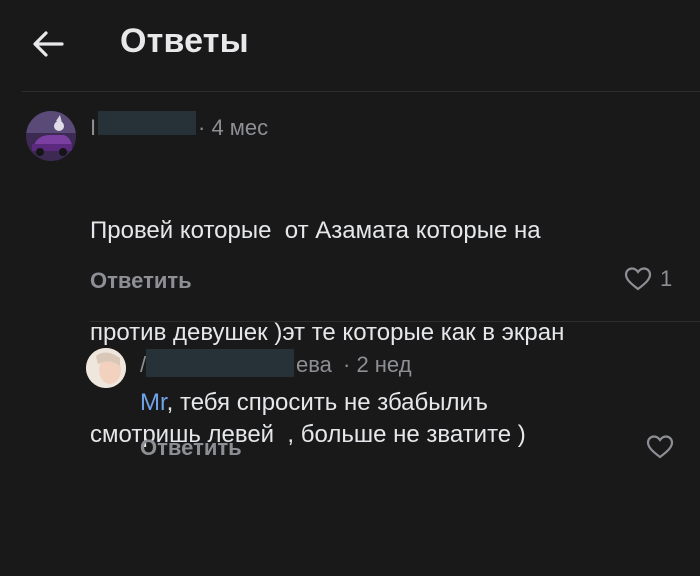  I want to click on header-divider, so click(361, 91).